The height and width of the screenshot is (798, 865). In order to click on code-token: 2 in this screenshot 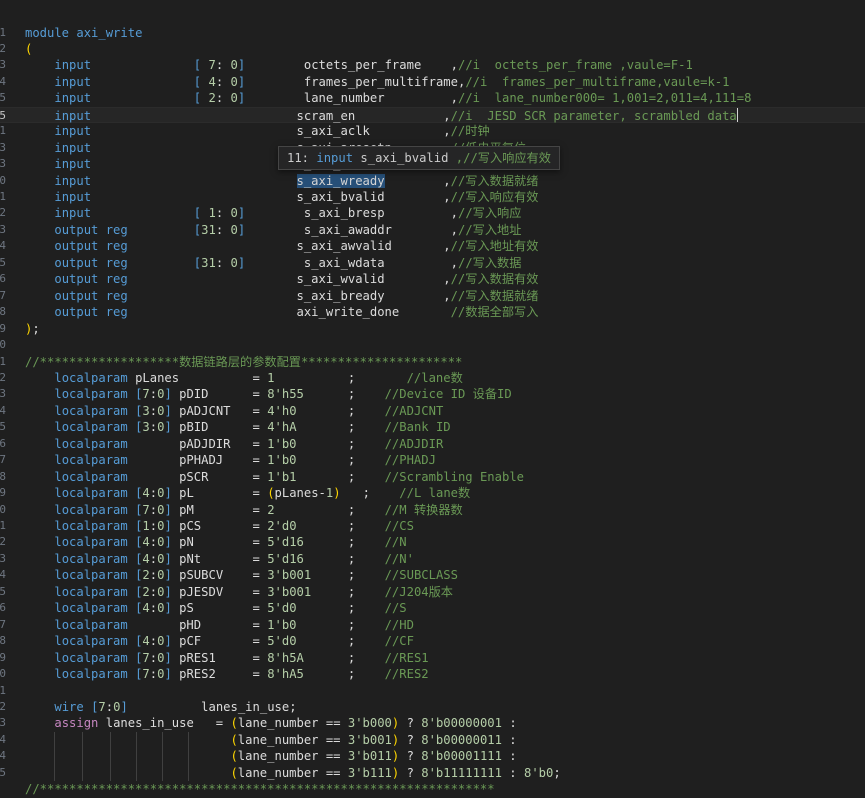, I will do `click(271, 509)`.